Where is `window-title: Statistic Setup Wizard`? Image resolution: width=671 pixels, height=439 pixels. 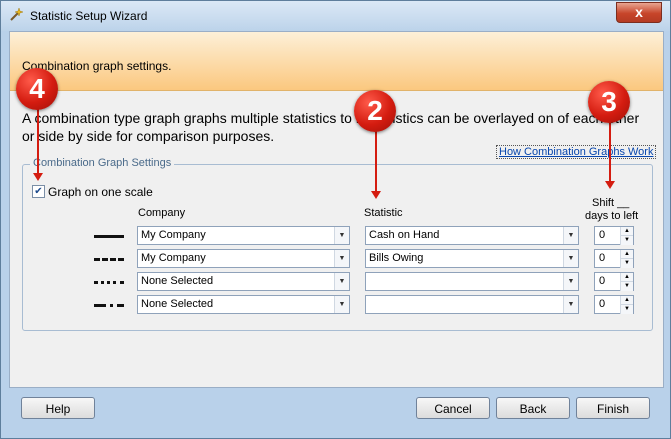 window-title: Statistic Setup Wizard is located at coordinates (89, 16).